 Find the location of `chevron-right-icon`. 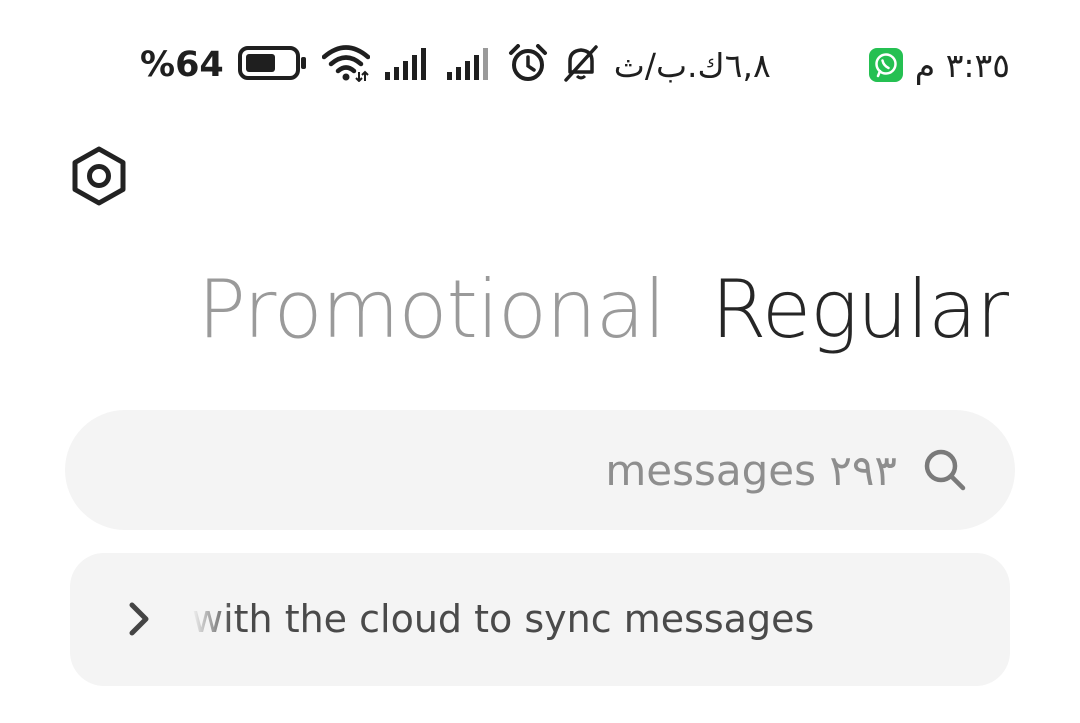

chevron-right-icon is located at coordinates (139, 619).